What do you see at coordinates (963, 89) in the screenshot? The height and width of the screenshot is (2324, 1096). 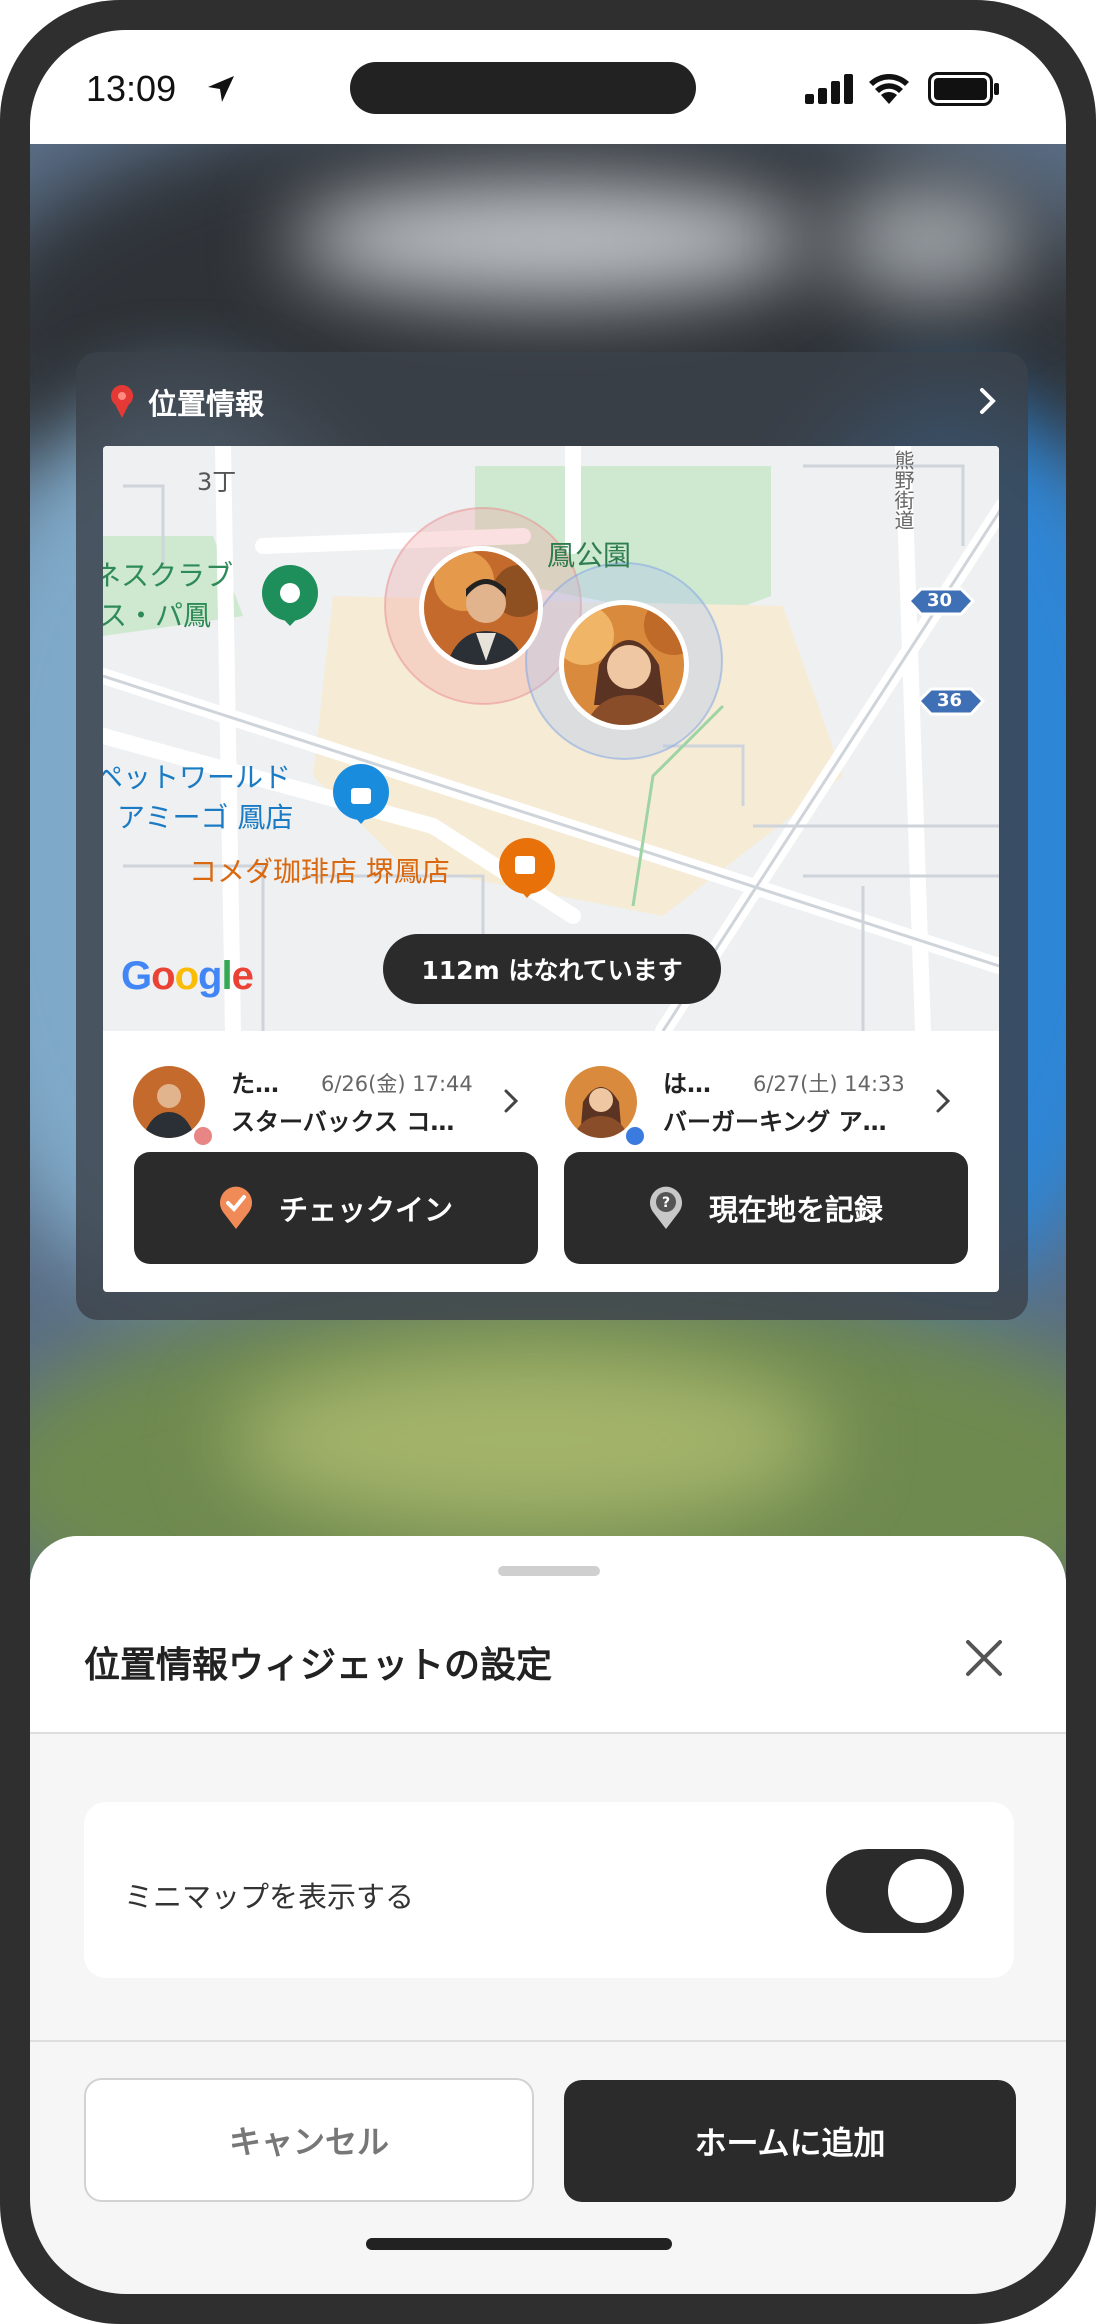 I see `battery-icon` at bounding box center [963, 89].